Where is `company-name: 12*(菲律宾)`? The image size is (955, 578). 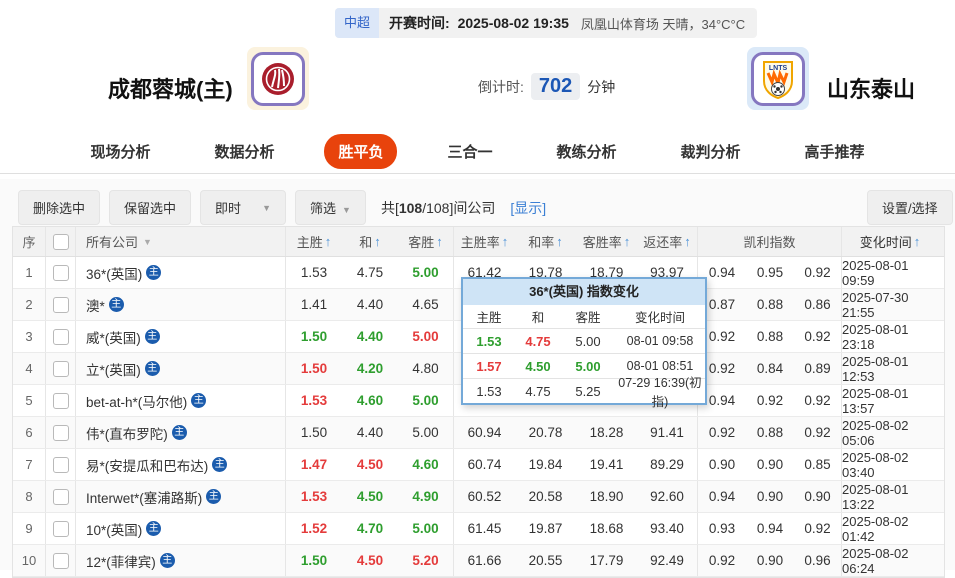
company-name: 12*(菲律宾) is located at coordinates (121, 561).